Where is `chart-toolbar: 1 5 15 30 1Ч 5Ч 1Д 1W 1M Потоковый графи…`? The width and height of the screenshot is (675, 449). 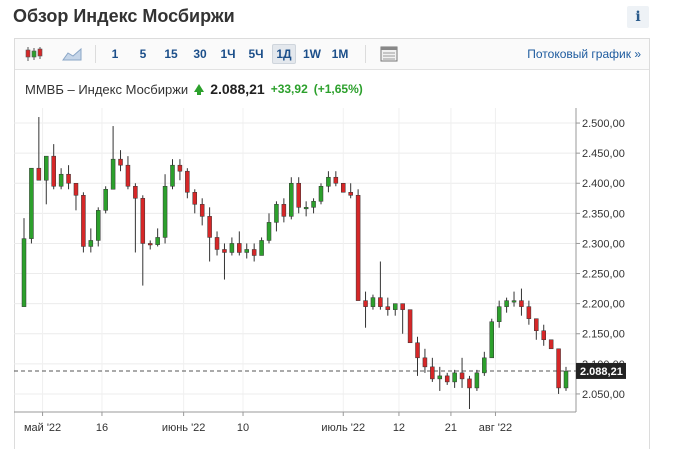
chart-toolbar: 1 5 15 30 1Ч 5Ч 1Д 1W 1M Потоковый графи… is located at coordinates (332, 54).